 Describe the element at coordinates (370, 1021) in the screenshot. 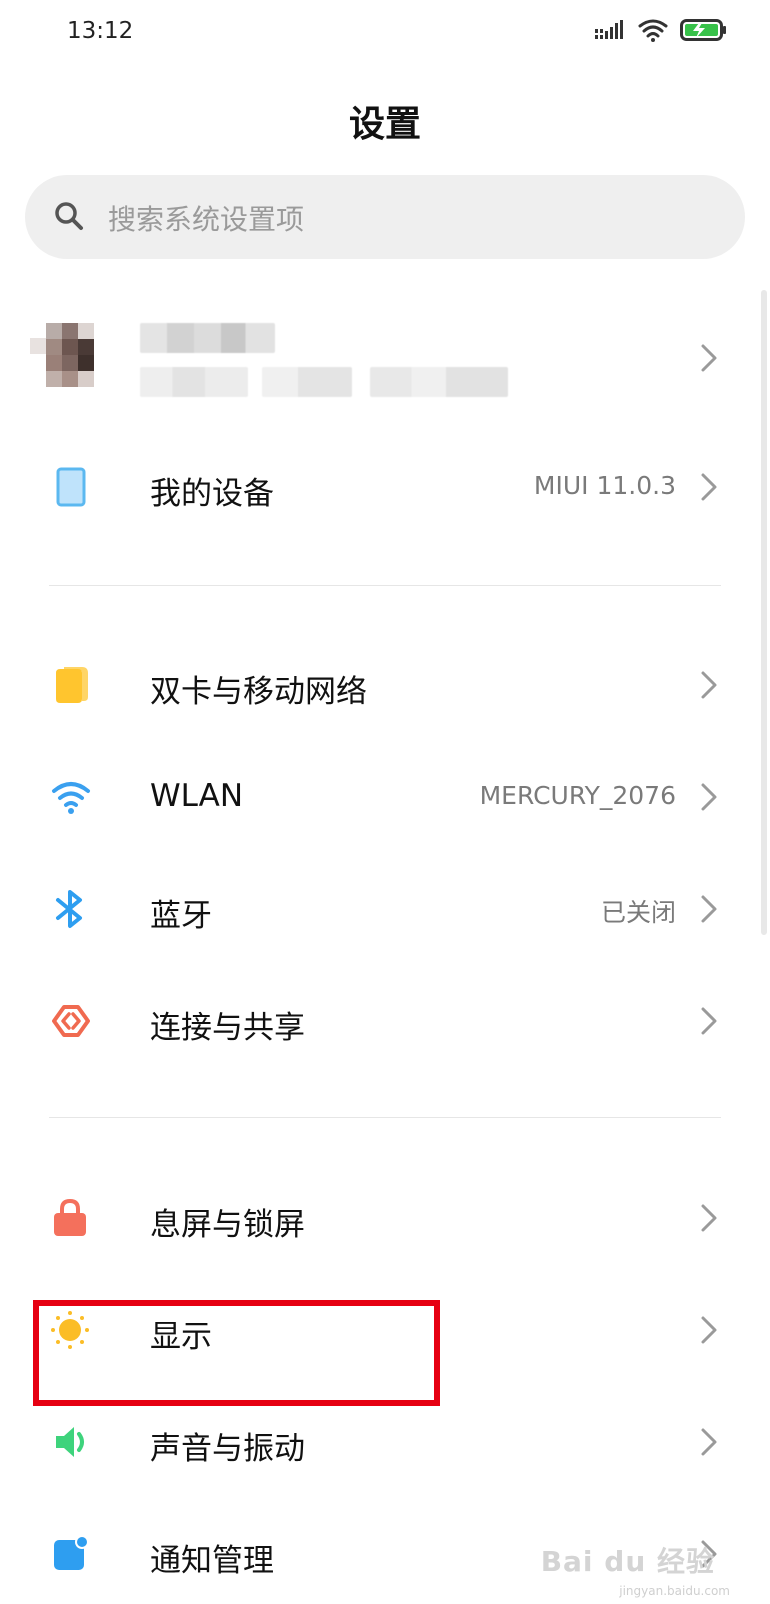

I see `settings-item-connection-share: 连接与共享` at that location.